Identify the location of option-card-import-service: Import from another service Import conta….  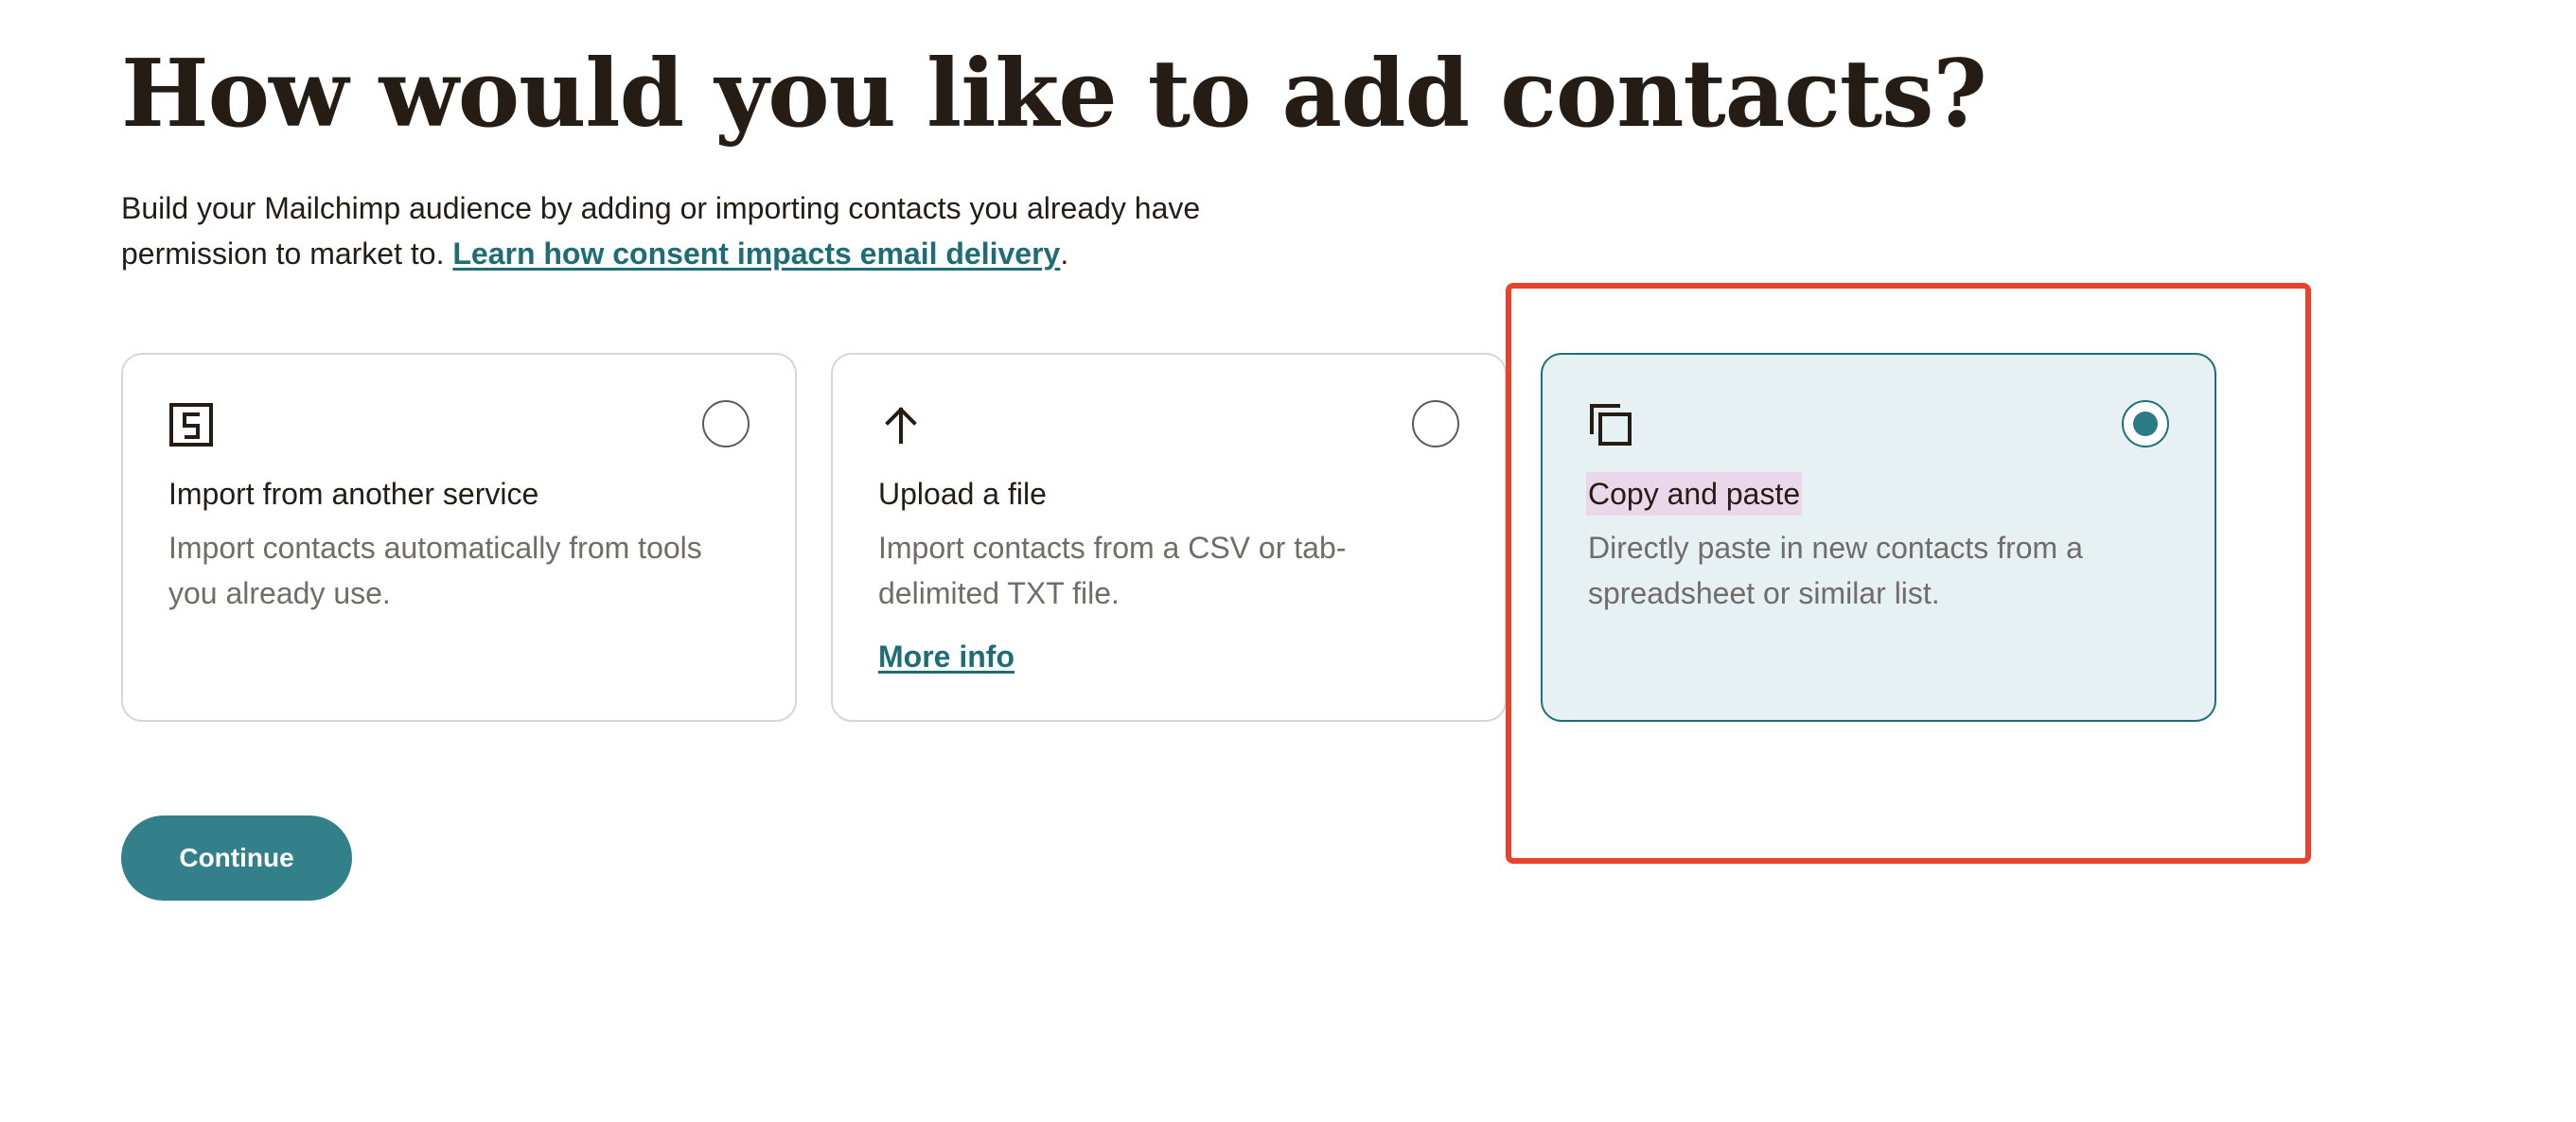
(459, 537).